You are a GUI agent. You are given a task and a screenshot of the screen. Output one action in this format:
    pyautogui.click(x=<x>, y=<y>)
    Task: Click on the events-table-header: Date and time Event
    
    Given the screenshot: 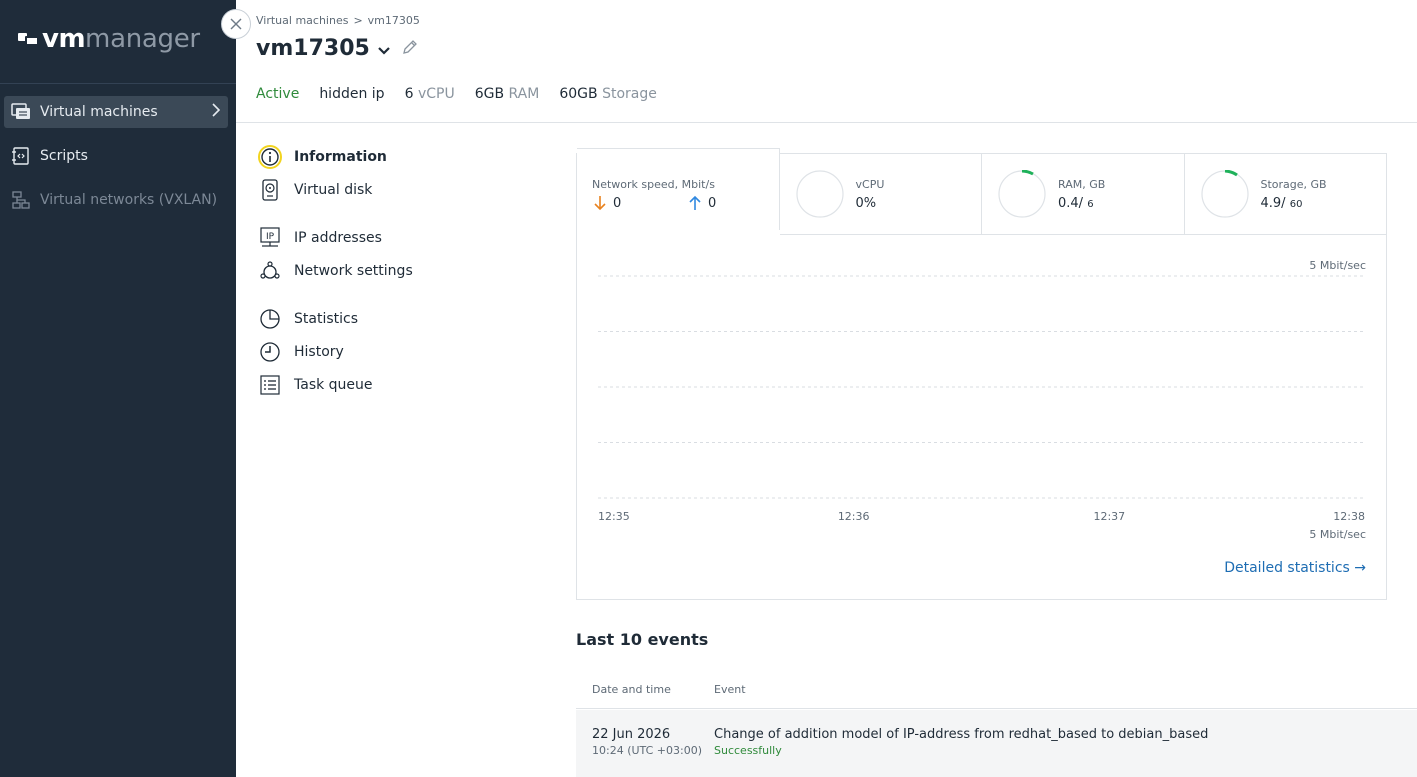 What is the action you would take?
    pyautogui.click(x=996, y=690)
    